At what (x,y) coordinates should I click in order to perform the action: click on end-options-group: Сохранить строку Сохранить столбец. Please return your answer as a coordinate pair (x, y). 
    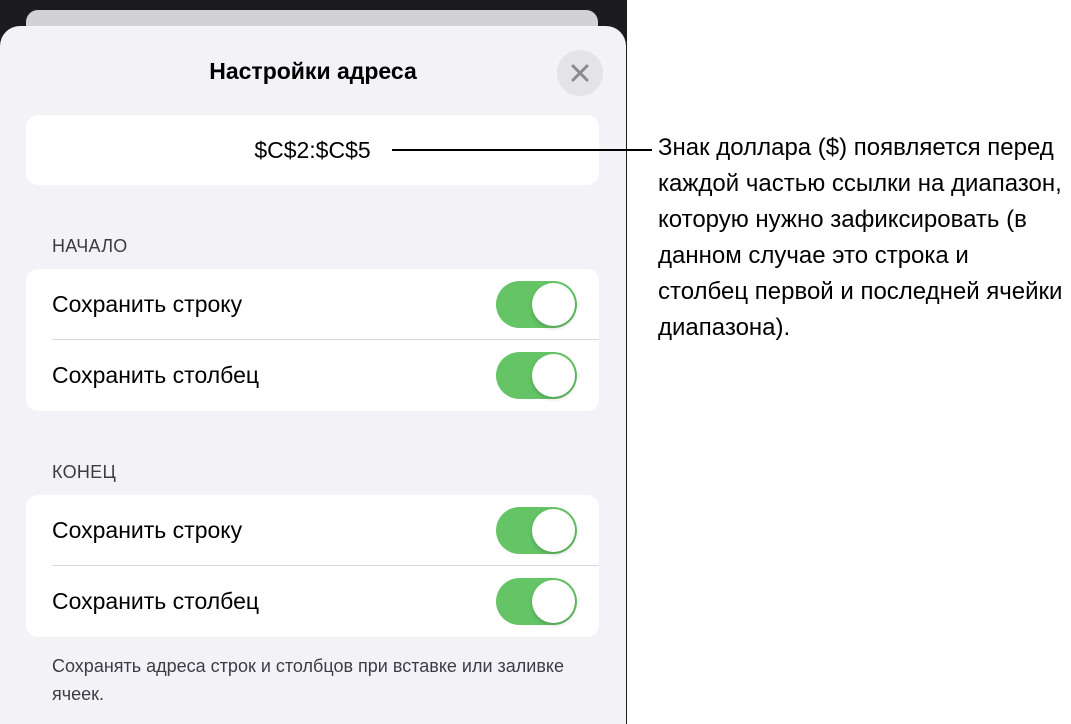
    Looking at the image, I should click on (312, 566).